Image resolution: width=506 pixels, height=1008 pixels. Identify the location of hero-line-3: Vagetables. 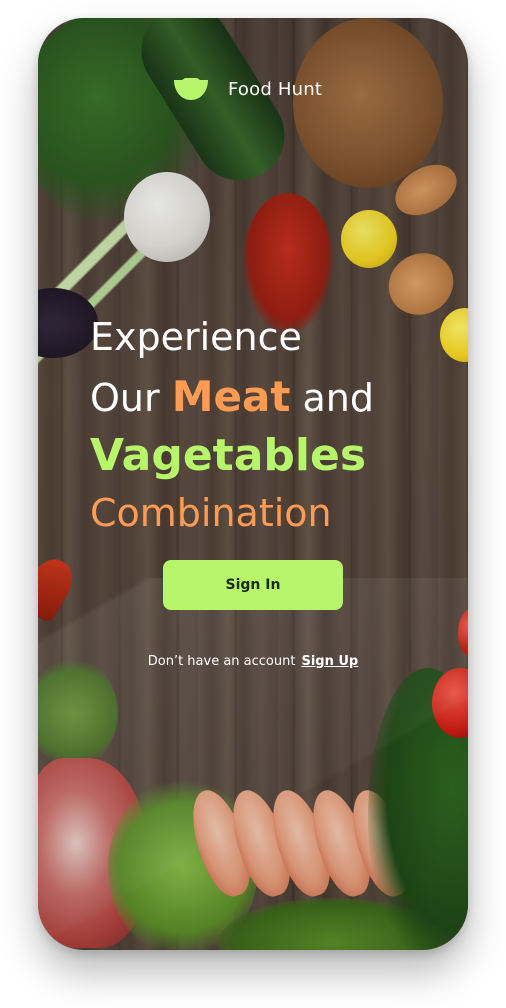
(228, 455).